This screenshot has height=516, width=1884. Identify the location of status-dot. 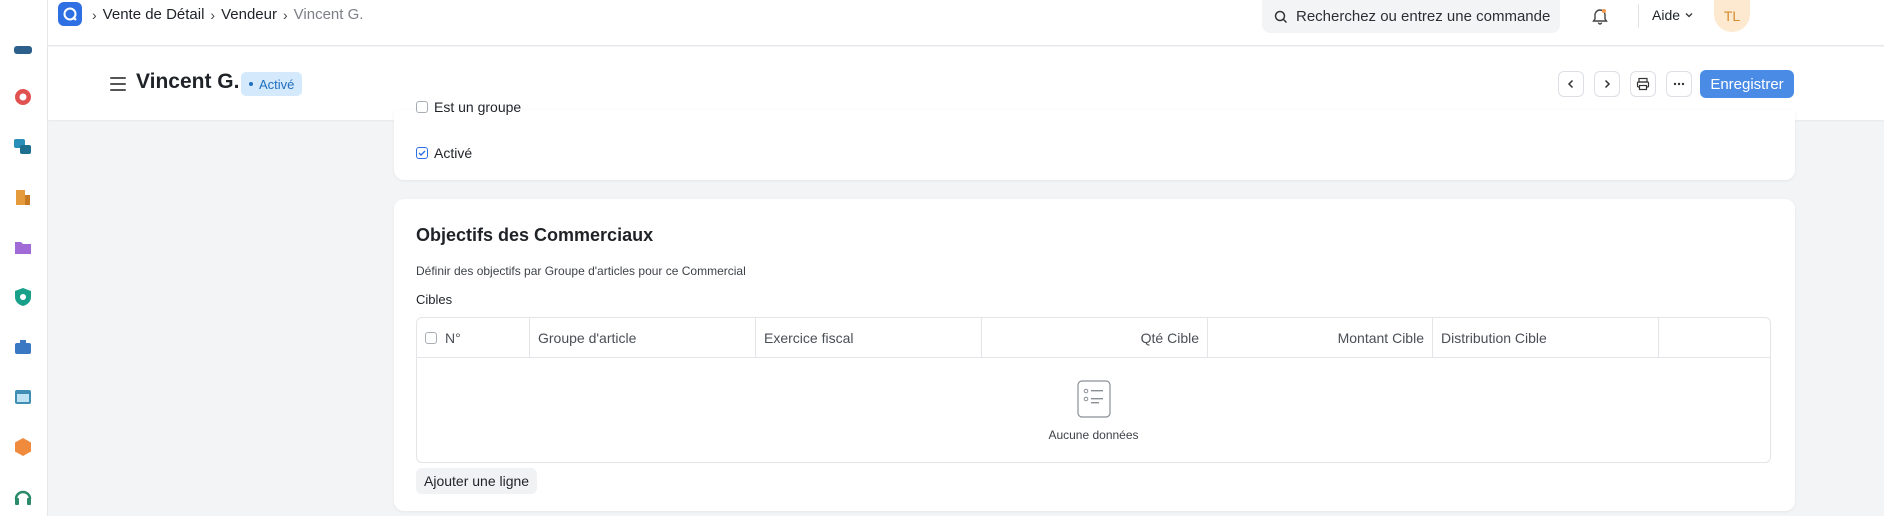
(251, 84).